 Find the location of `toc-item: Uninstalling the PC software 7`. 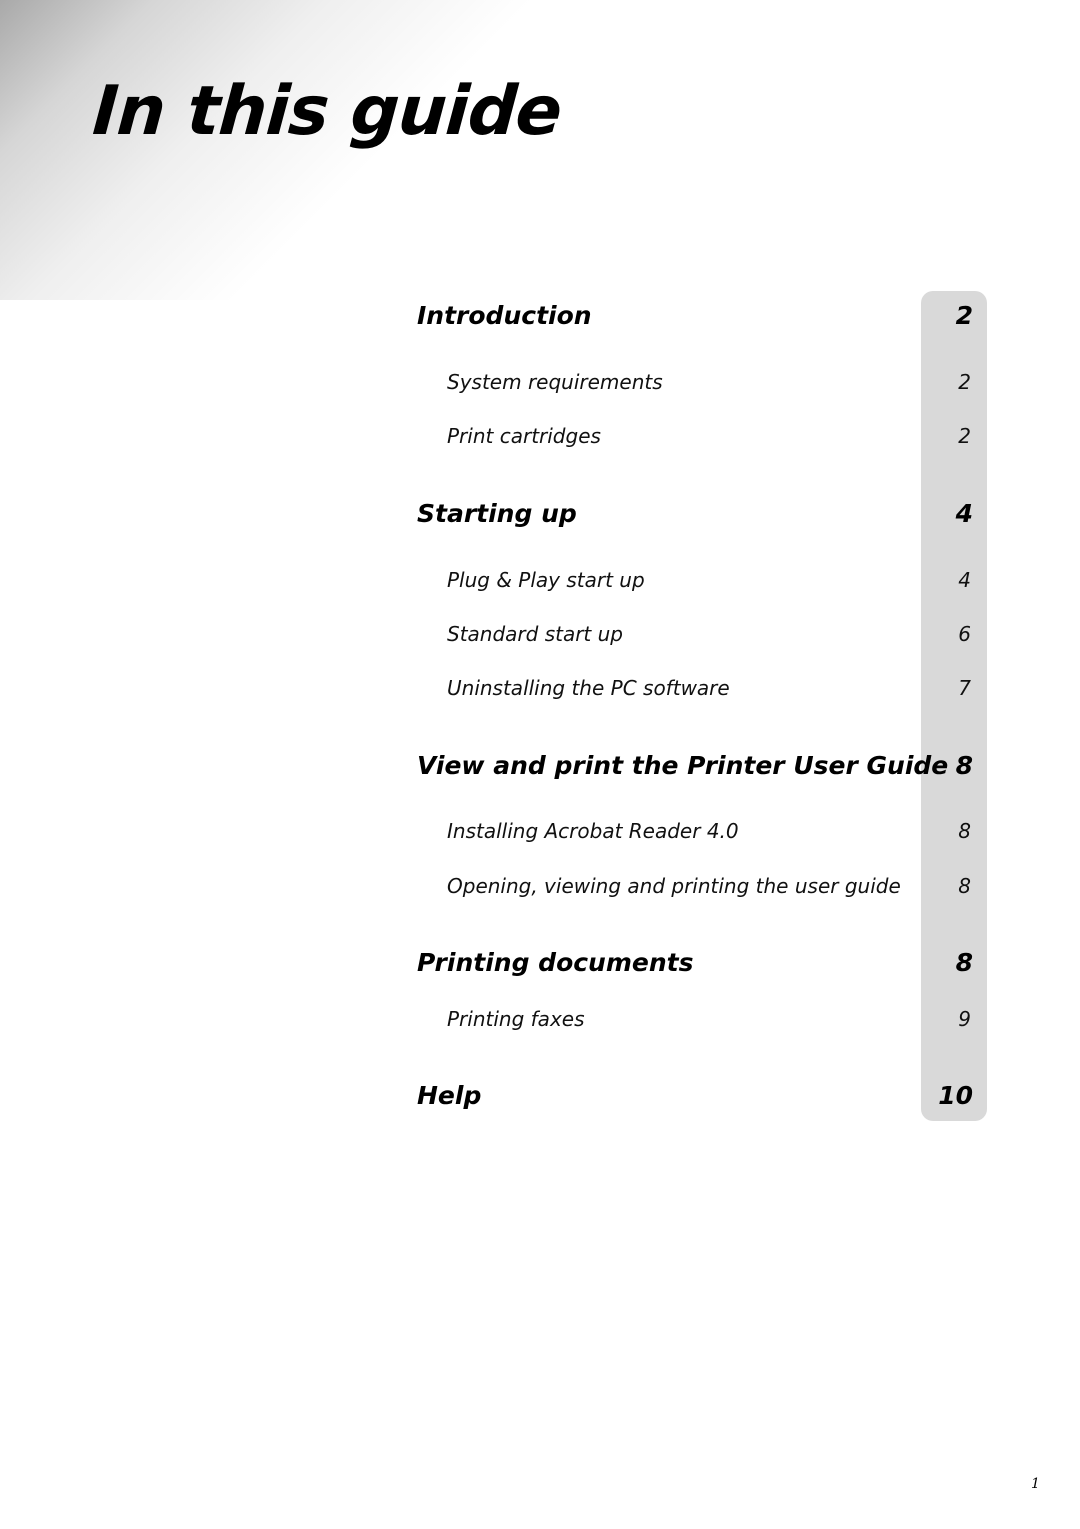

toc-item: Uninstalling the PC software 7 is located at coordinates (695, 688).